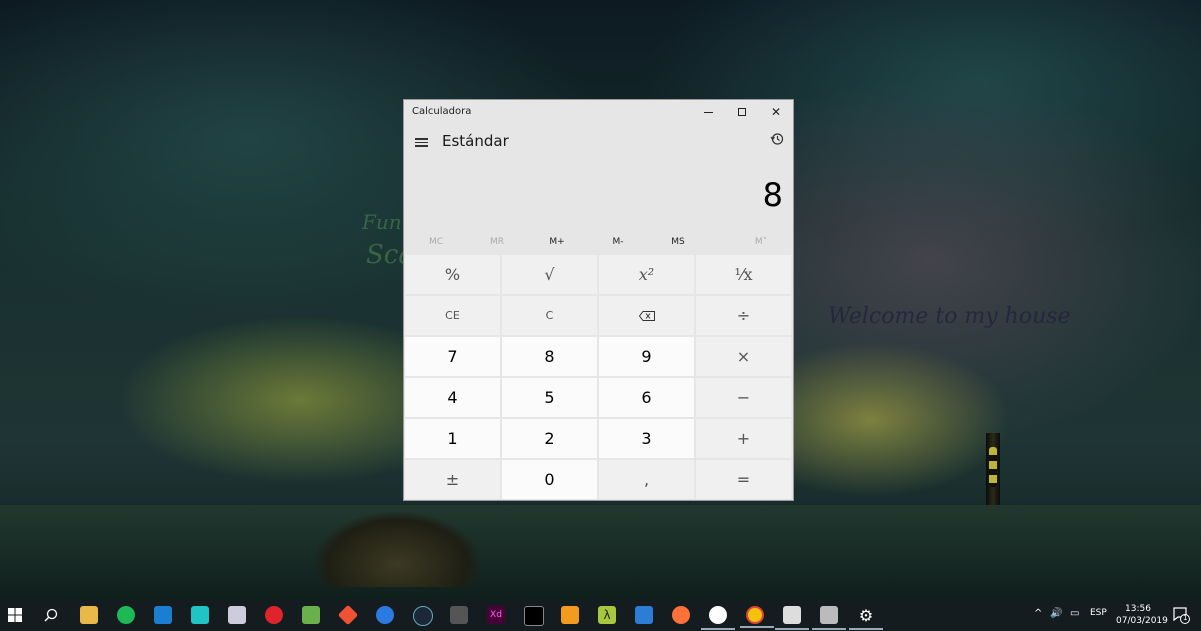 The height and width of the screenshot is (631, 1201). What do you see at coordinates (1056, 613) in the screenshot?
I see `volume-icon: 🔊` at bounding box center [1056, 613].